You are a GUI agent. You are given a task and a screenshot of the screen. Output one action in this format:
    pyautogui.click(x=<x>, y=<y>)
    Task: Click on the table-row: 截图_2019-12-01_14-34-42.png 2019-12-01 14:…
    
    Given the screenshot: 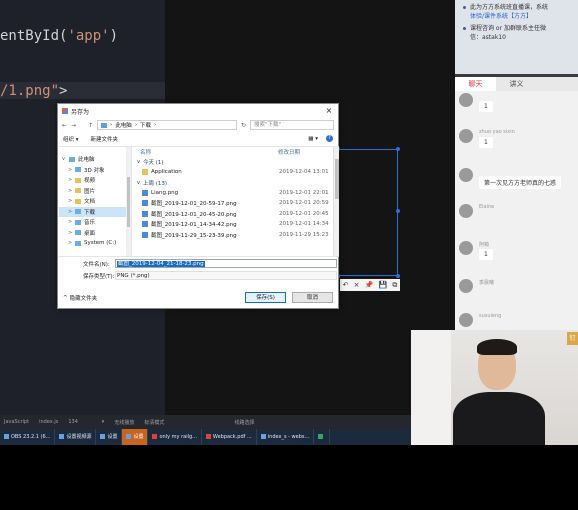 What is the action you would take?
    pyautogui.click(x=235, y=224)
    